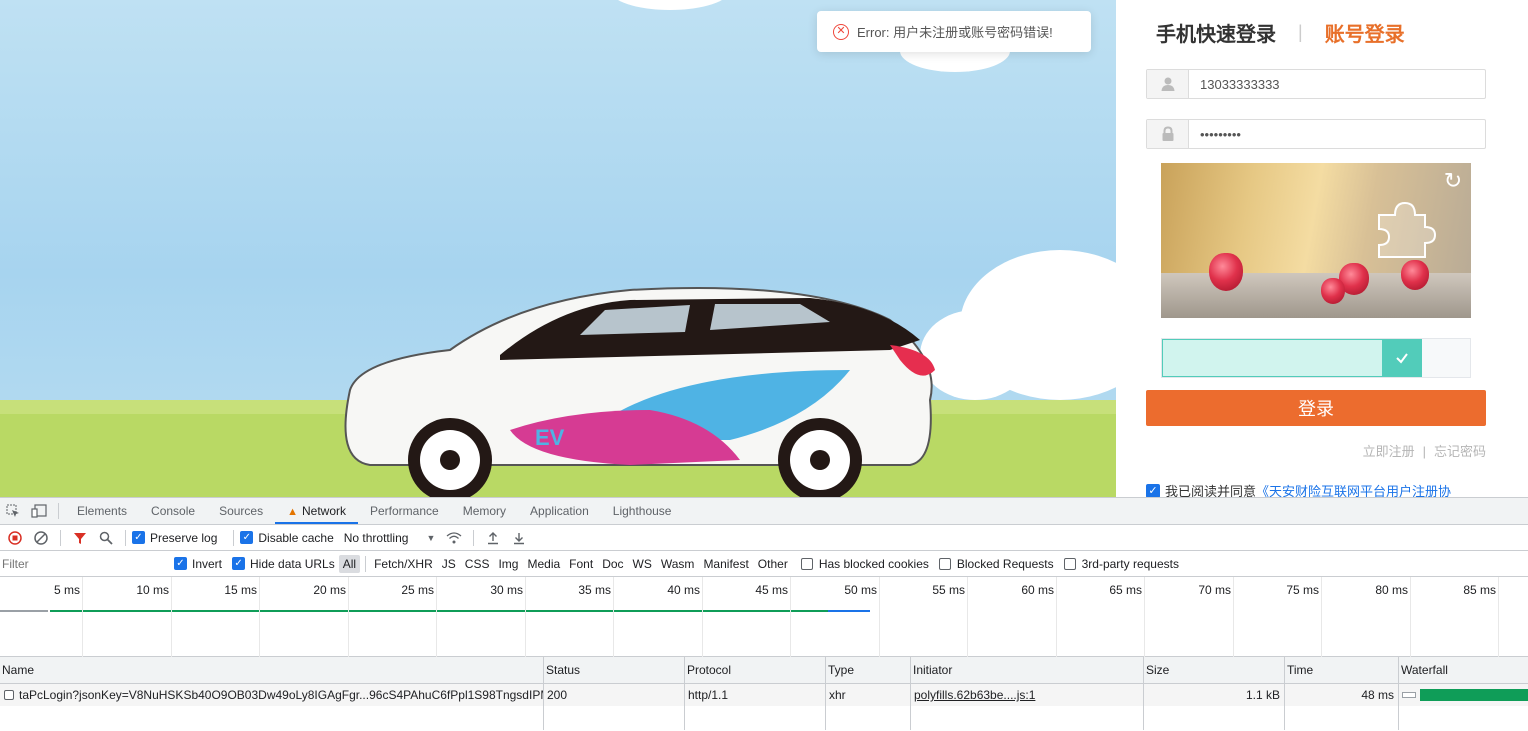 The image size is (1528, 731). What do you see at coordinates (283, 564) in the screenshot?
I see `hide-data-urls-checkbox: ✓ Hide data URLs` at bounding box center [283, 564].